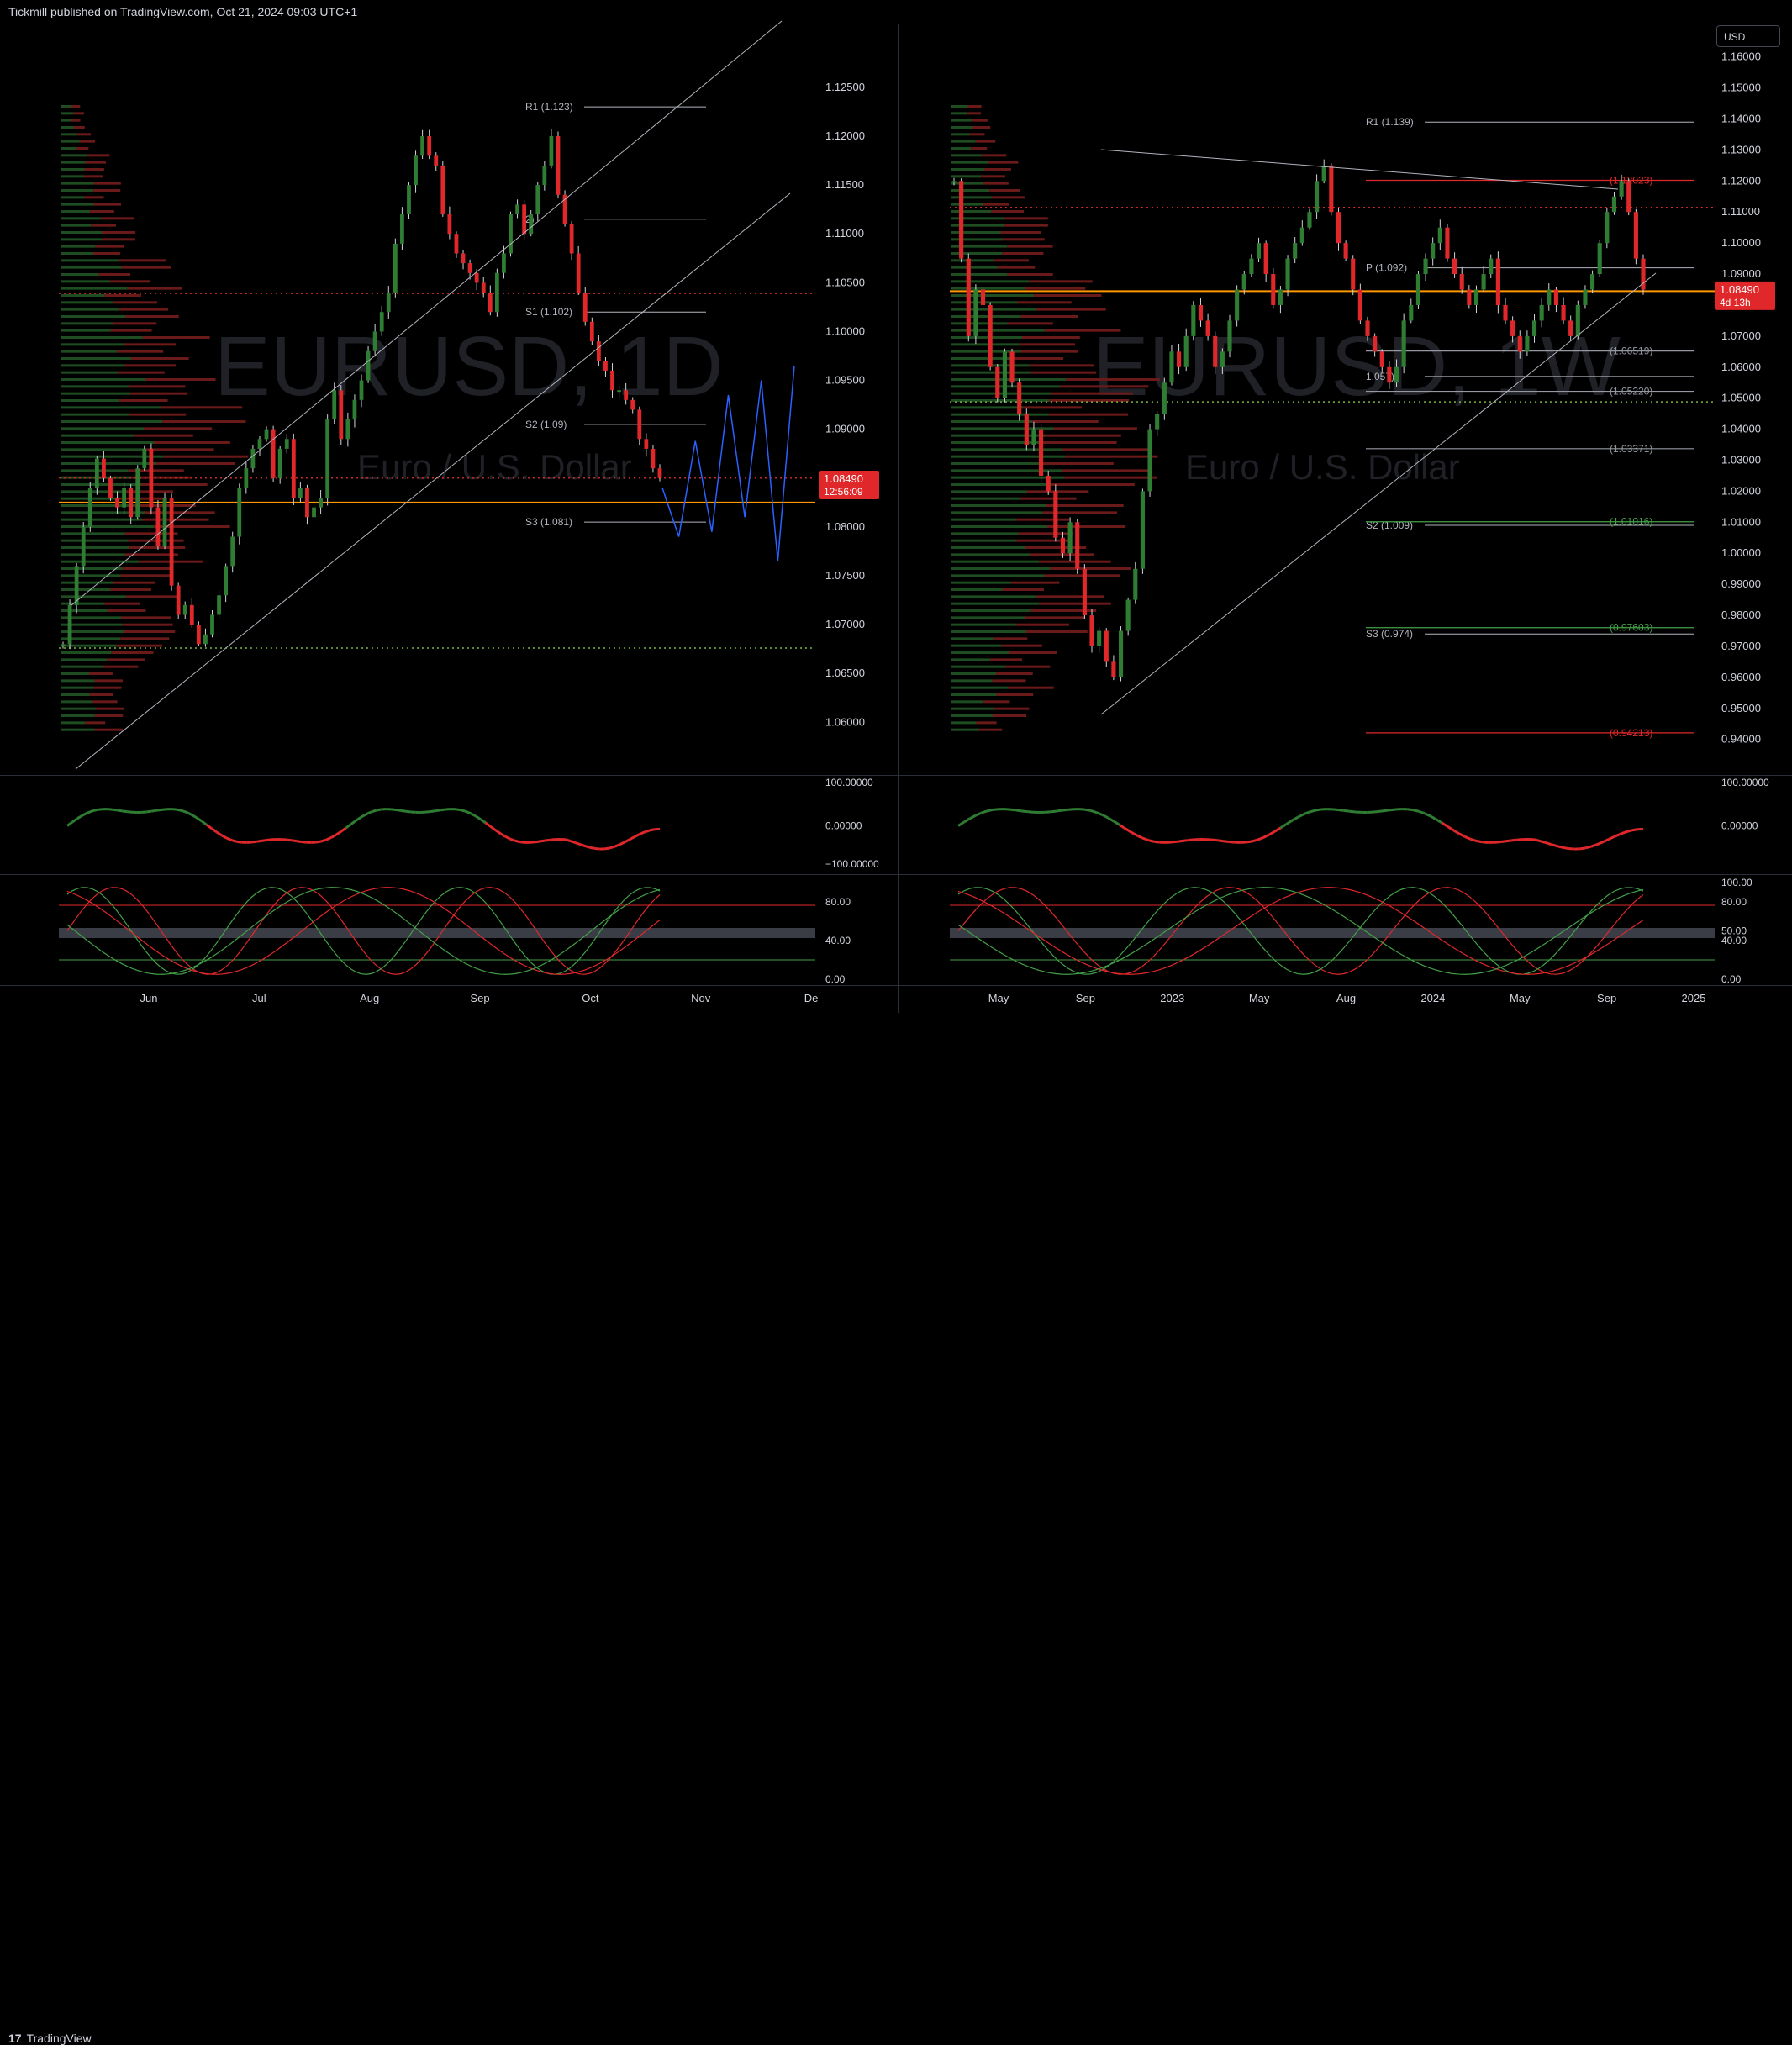 This screenshot has height=2045, width=1792. Describe the element at coordinates (590, 998) in the screenshot. I see `time-axis-label: Oct` at that location.